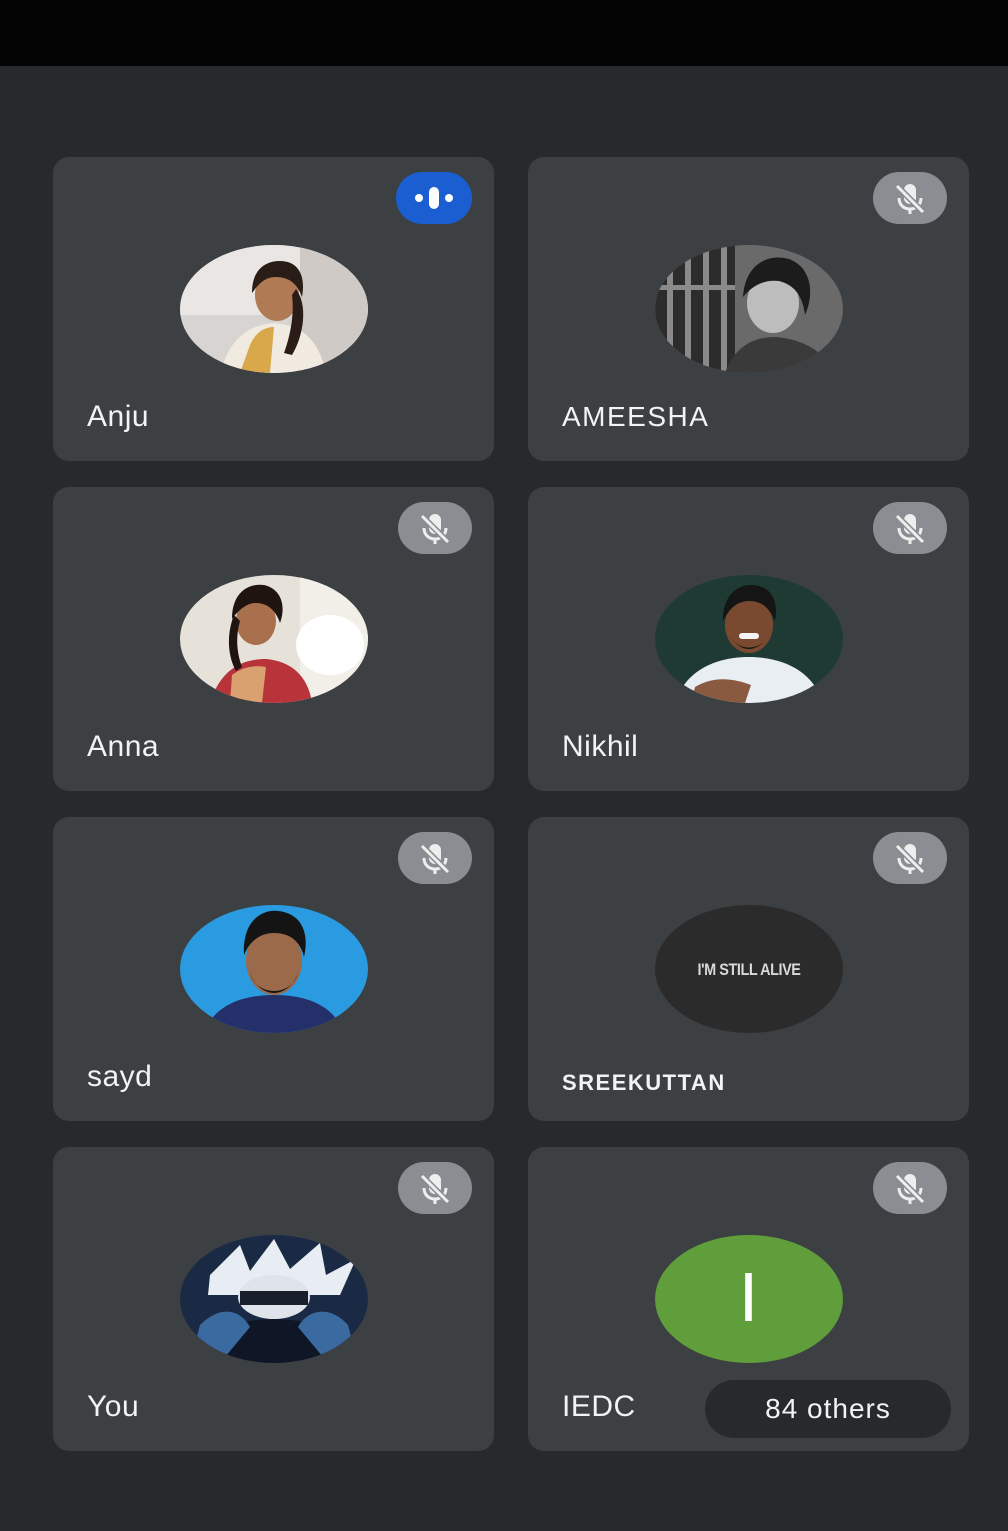  Describe the element at coordinates (644, 1082) in the screenshot. I see `participant-name: SREEKUTTAN` at that location.